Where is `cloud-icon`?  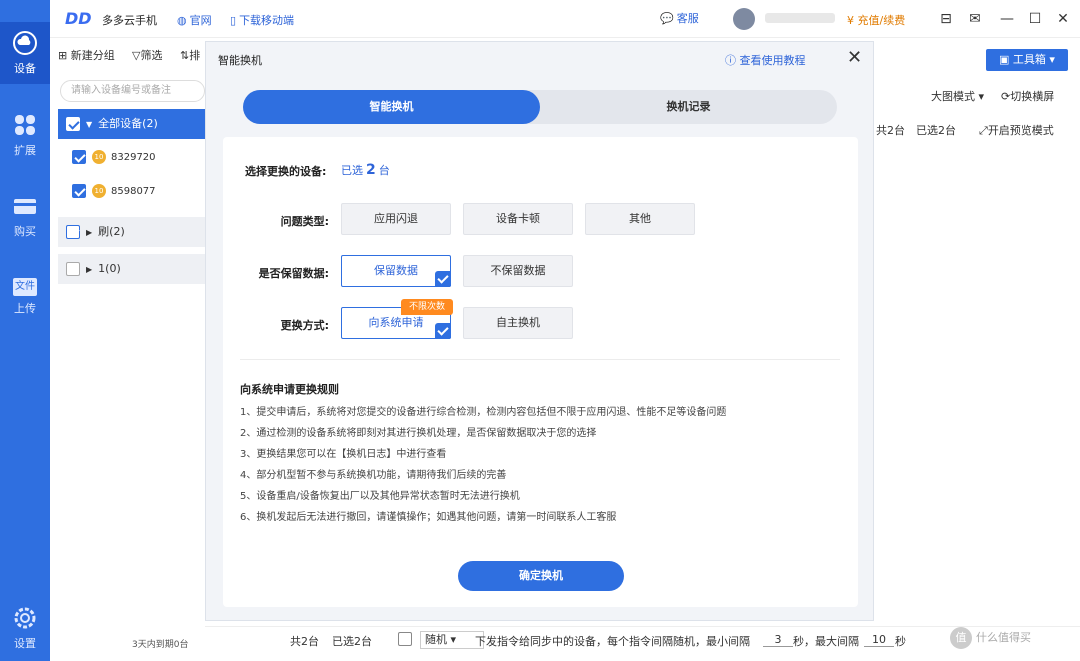 cloud-icon is located at coordinates (25, 43).